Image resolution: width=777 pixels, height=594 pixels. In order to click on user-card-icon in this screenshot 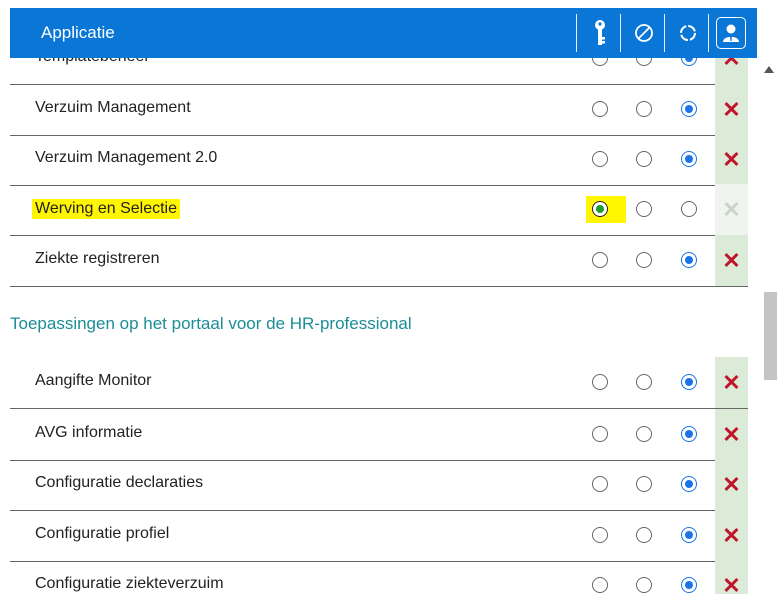, I will do `click(731, 33)`.